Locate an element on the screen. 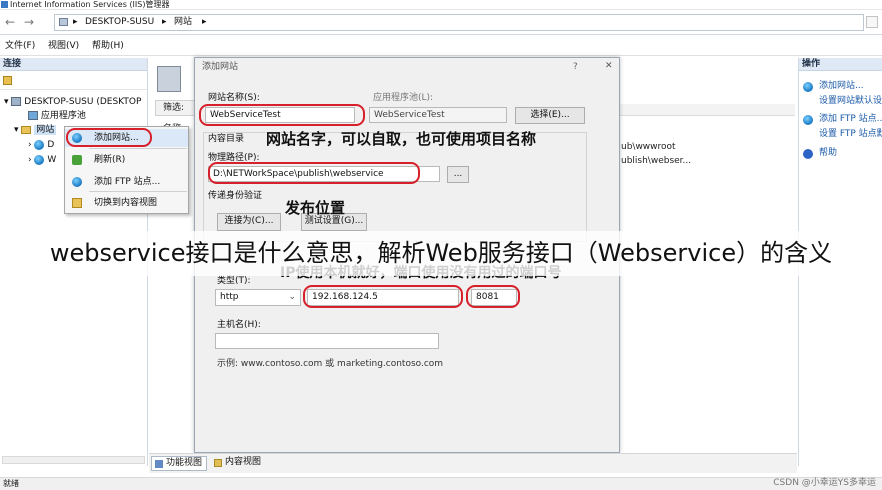 The width and height of the screenshot is (882, 490). forward-arrow-icon: → is located at coordinates (29, 22).